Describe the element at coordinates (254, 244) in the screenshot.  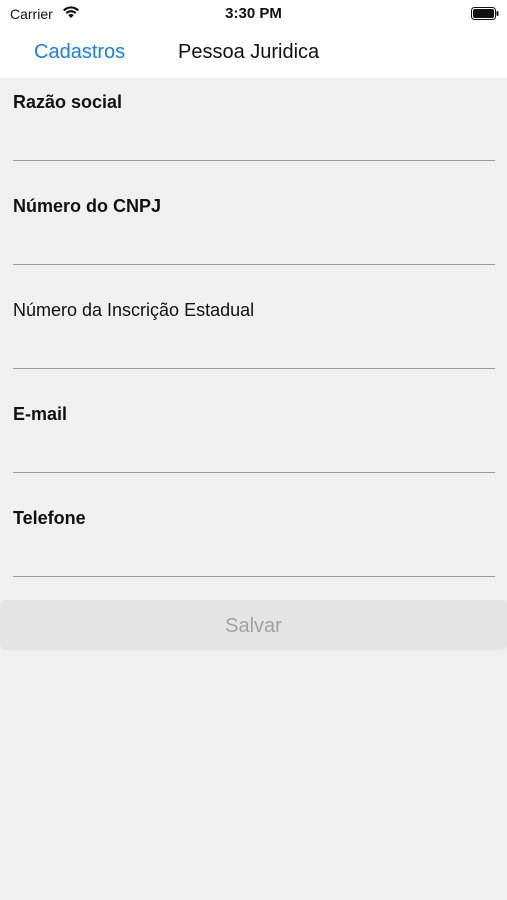
I see `cnpj-input` at that location.